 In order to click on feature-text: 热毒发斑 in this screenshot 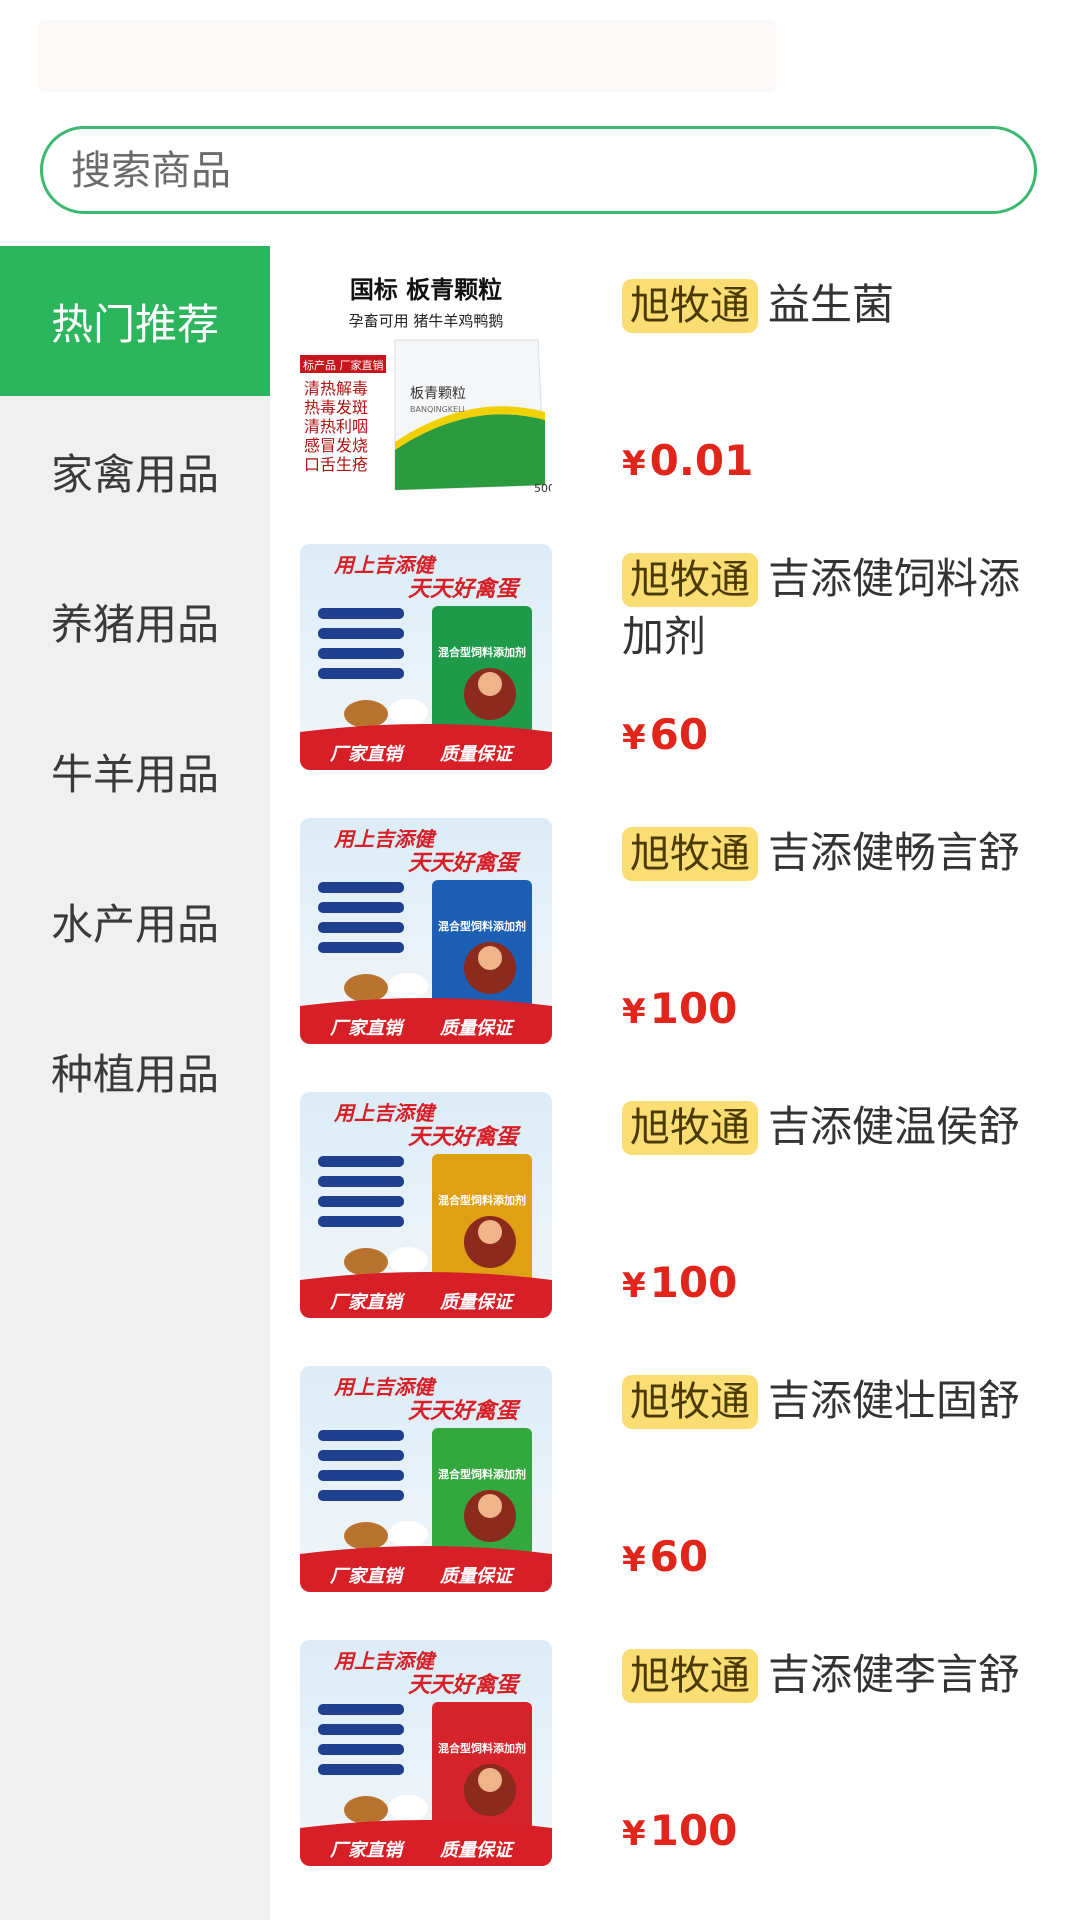, I will do `click(336, 407)`.